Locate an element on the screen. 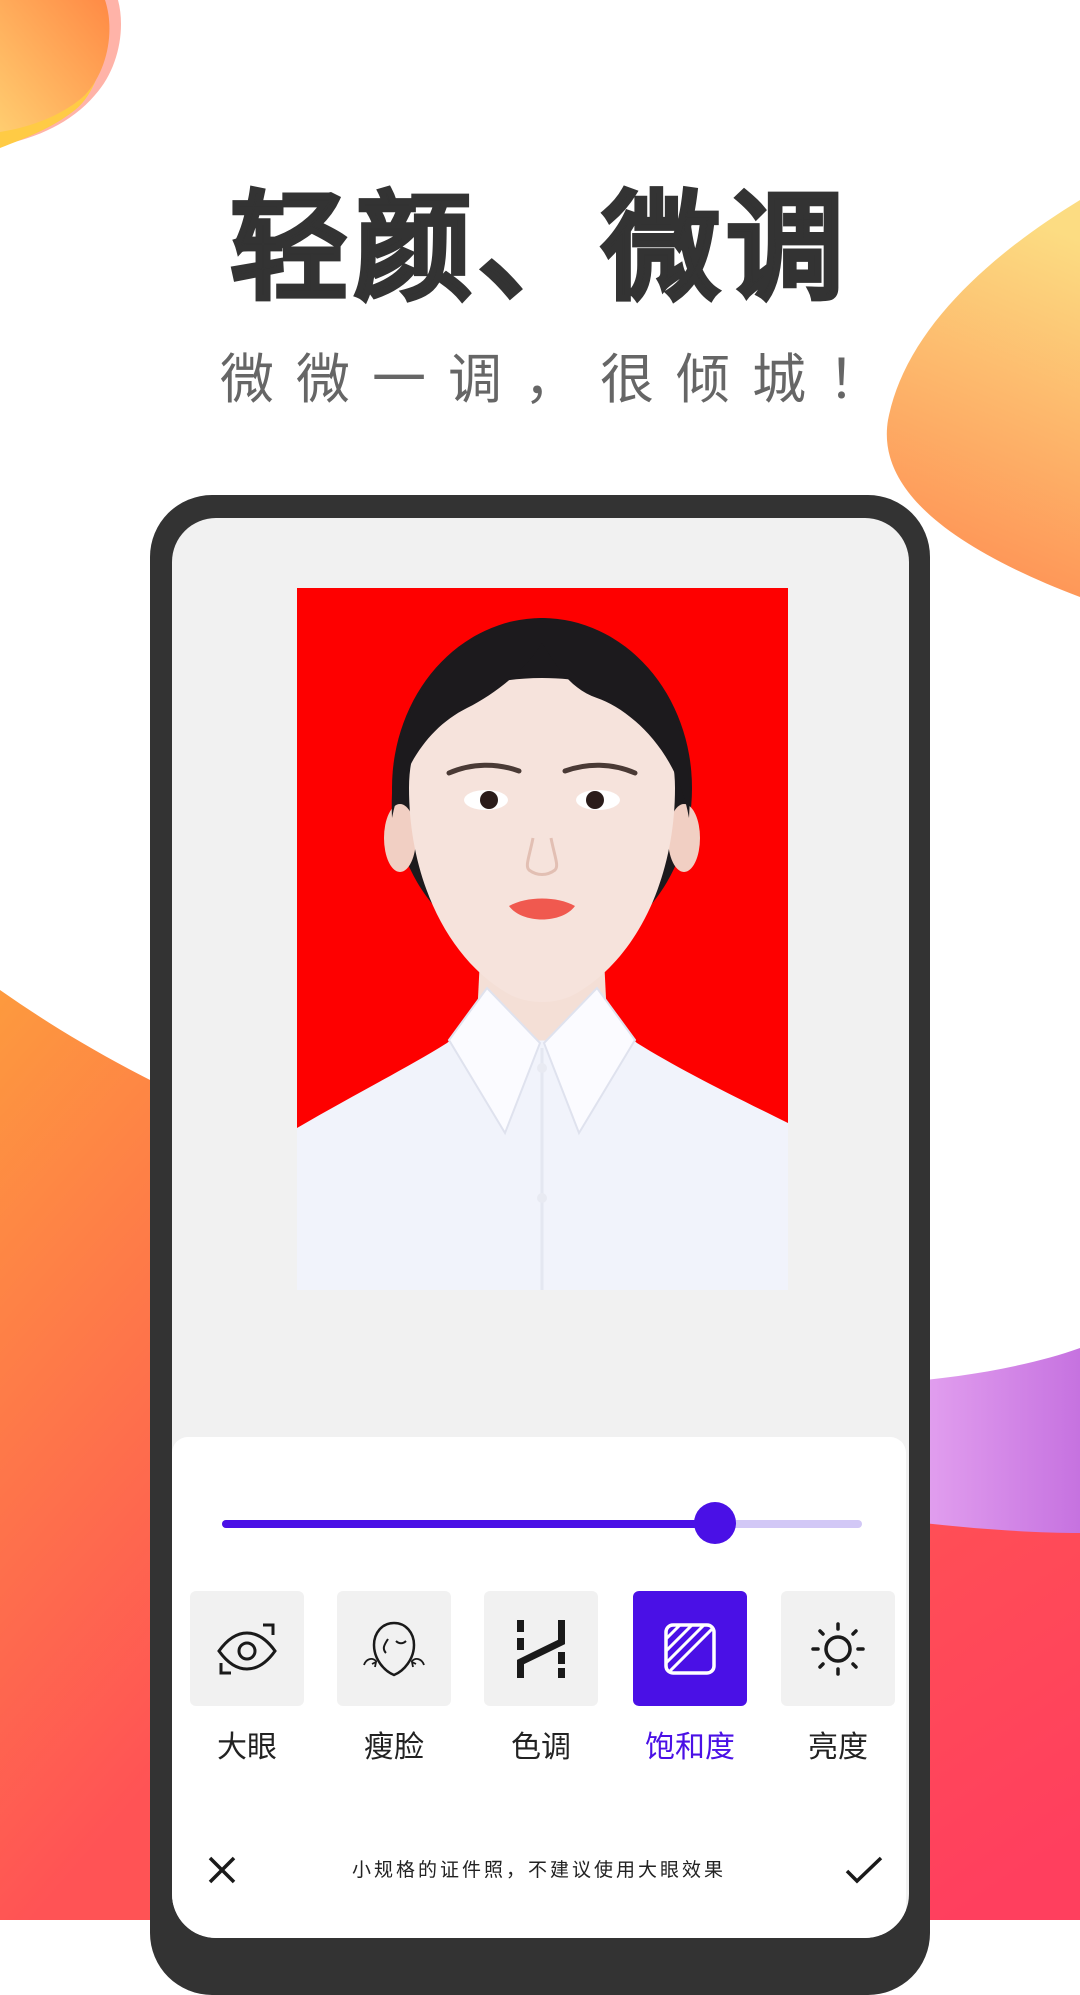 The height and width of the screenshot is (1995, 1080). face-slim-icon is located at coordinates (394, 1648).